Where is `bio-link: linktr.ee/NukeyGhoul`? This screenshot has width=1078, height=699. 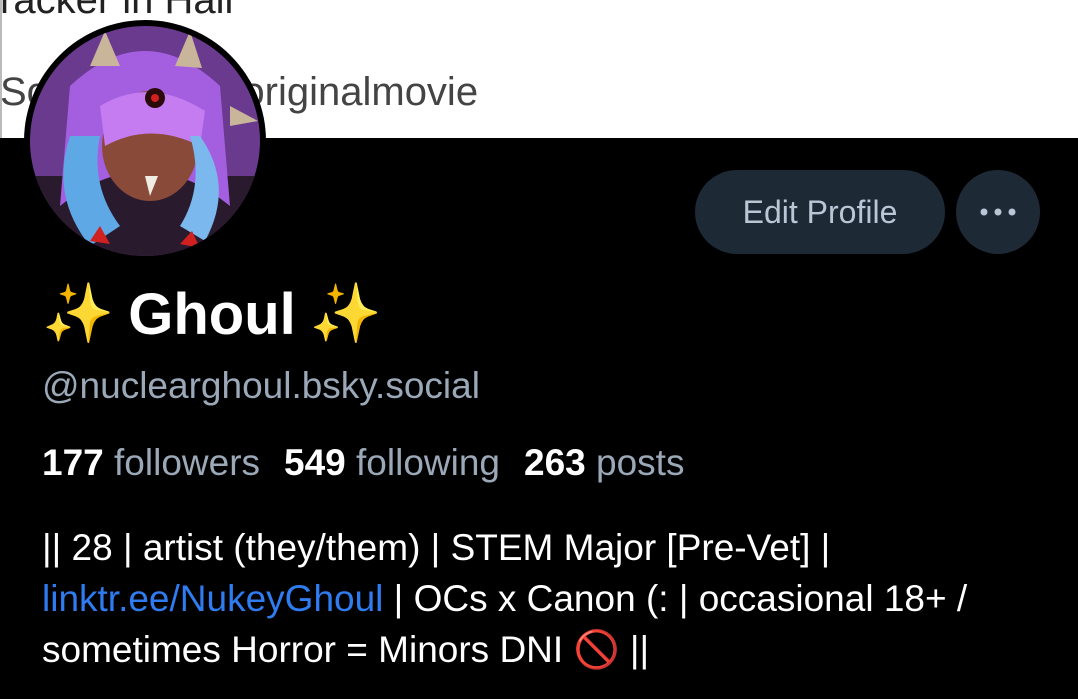 bio-link: linktr.ee/NukeyGhoul is located at coordinates (212, 598).